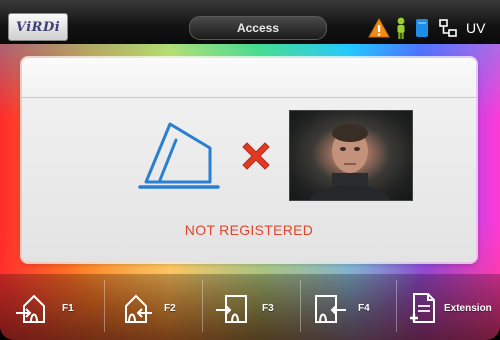 The image size is (500, 340). What do you see at coordinates (33, 308) in the screenshot?
I see `home-enter-icon` at bounding box center [33, 308].